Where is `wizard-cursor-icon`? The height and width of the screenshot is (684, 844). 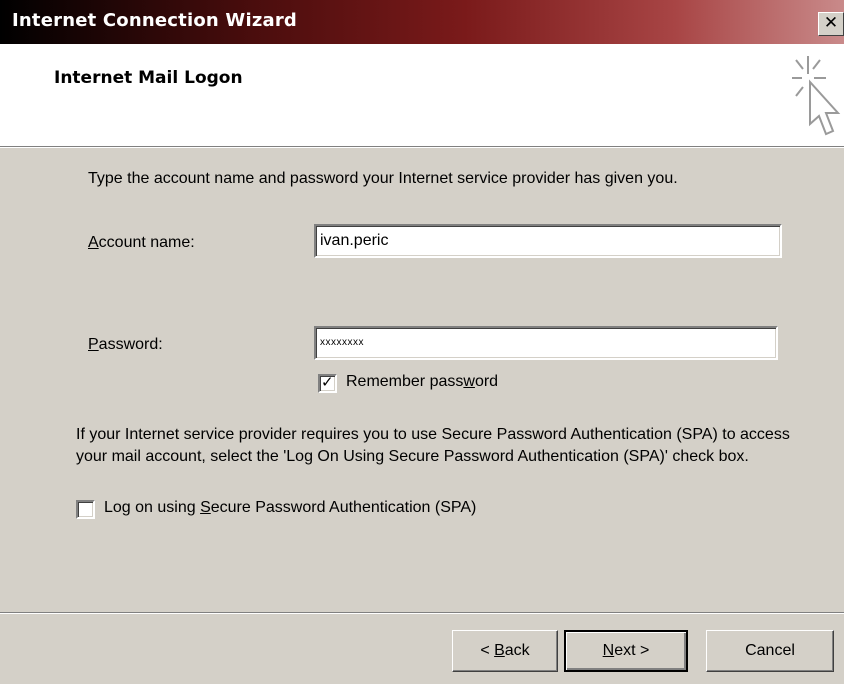 wizard-cursor-icon is located at coordinates (816, 96).